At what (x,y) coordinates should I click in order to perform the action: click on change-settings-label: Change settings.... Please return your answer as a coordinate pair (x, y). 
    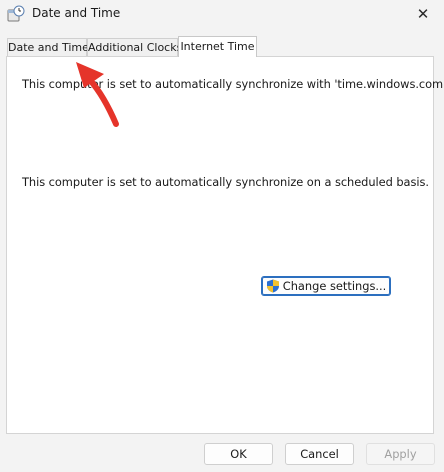
    Looking at the image, I should click on (334, 286).